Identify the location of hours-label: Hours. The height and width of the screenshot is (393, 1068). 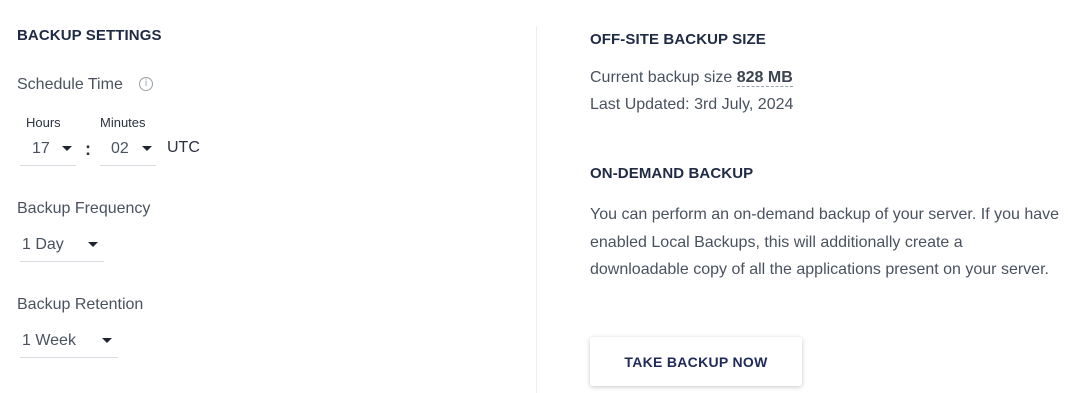
(43, 122).